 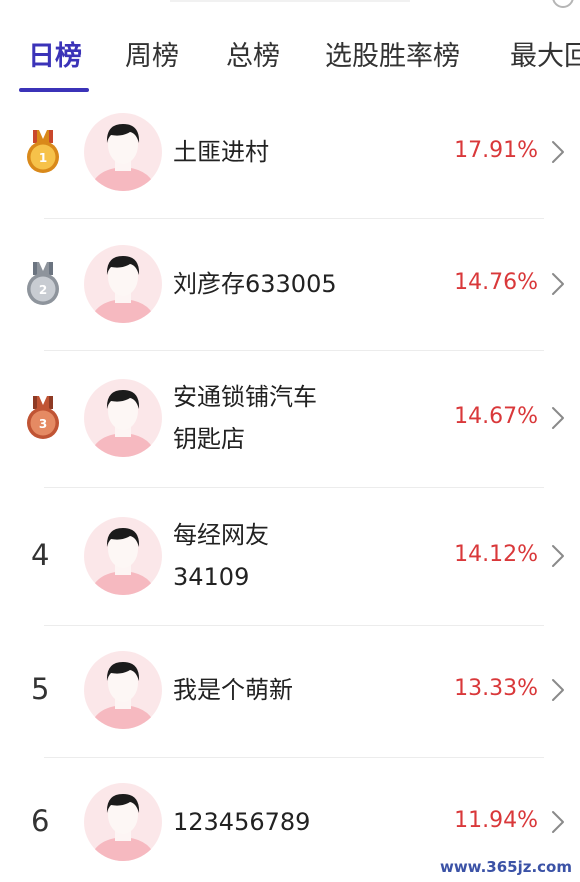 I want to click on return-percent: 13.33%, so click(x=496, y=688).